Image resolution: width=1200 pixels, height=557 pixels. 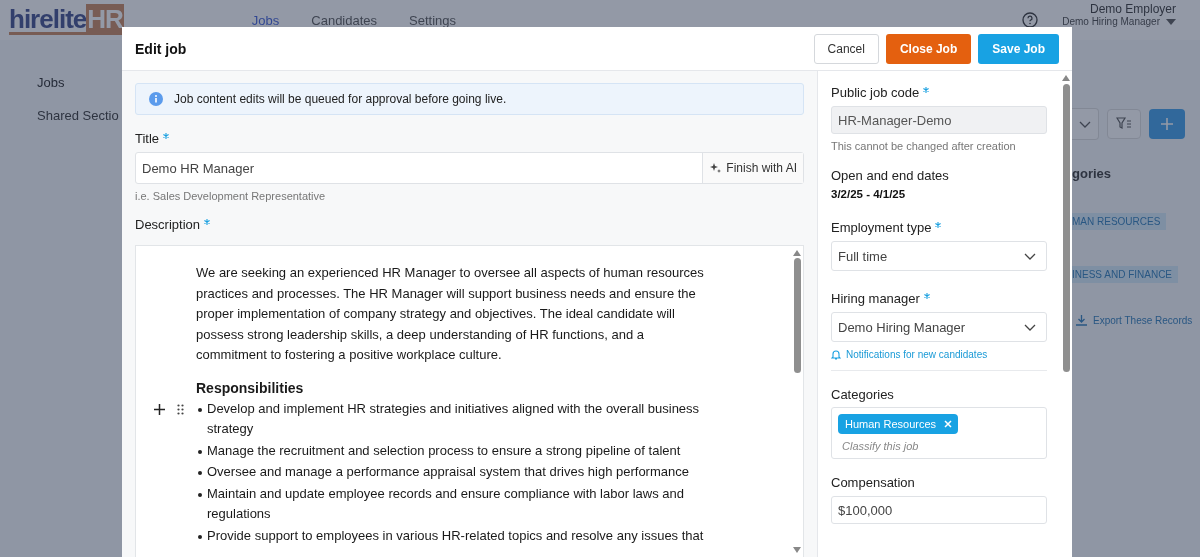 What do you see at coordinates (168, 224) in the screenshot?
I see `field-label: Description` at bounding box center [168, 224].